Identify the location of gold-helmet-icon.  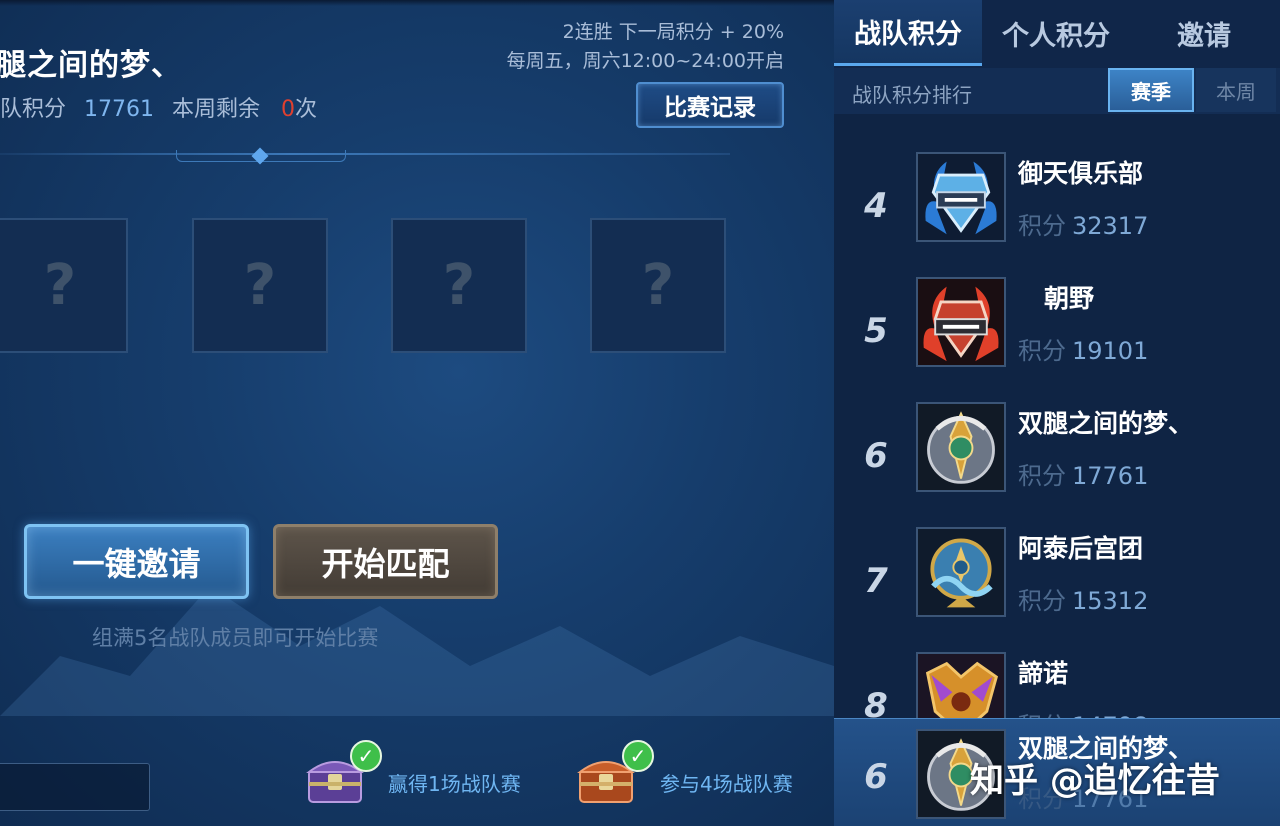
(961, 447).